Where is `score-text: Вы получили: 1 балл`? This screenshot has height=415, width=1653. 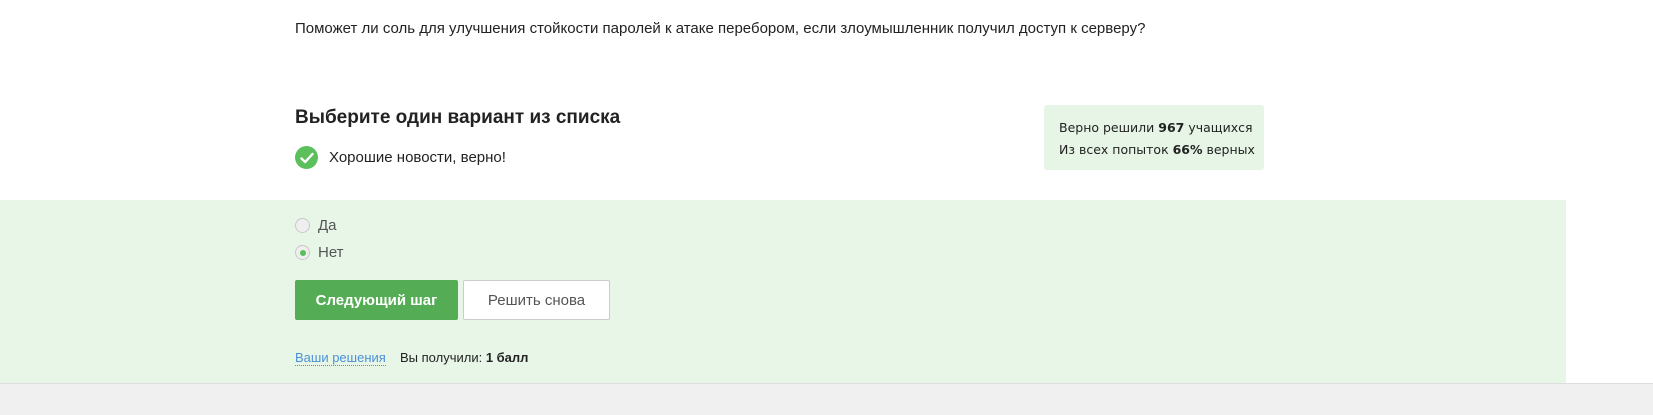
score-text: Вы получили: 1 балл is located at coordinates (464, 357).